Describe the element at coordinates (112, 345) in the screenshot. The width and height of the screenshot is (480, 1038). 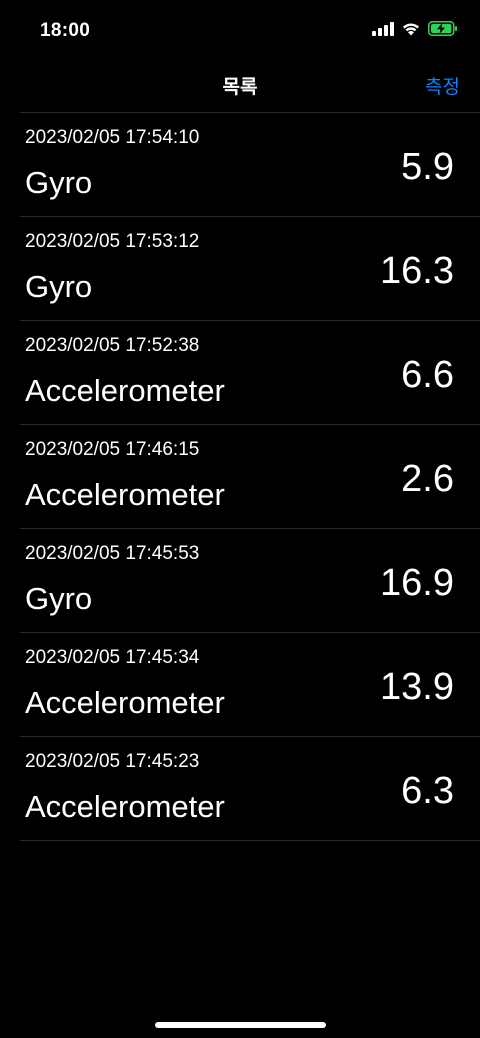
I see `measurement-timestamp: 2023/02/05 17:52:38` at that location.